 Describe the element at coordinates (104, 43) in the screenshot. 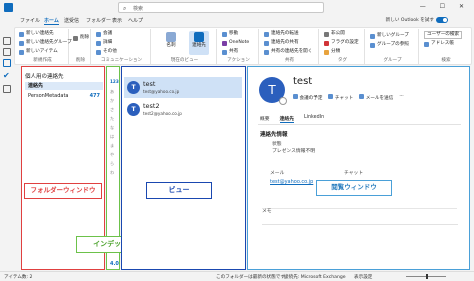

I see `more-details-button: 詳細` at that location.